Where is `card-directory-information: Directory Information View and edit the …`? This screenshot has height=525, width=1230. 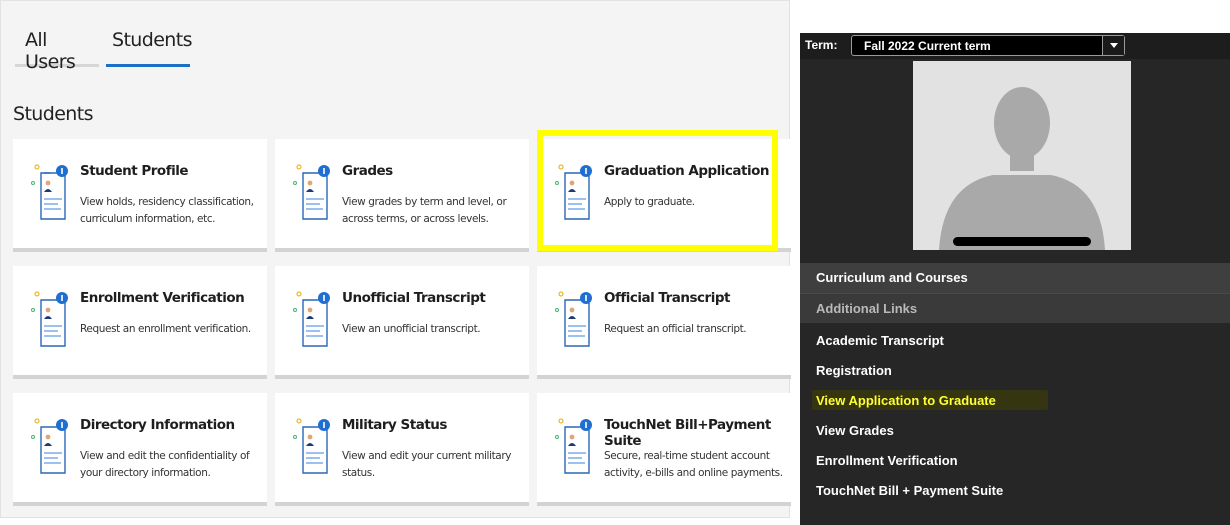 card-directory-information: Directory Information View and edit the … is located at coordinates (140, 449).